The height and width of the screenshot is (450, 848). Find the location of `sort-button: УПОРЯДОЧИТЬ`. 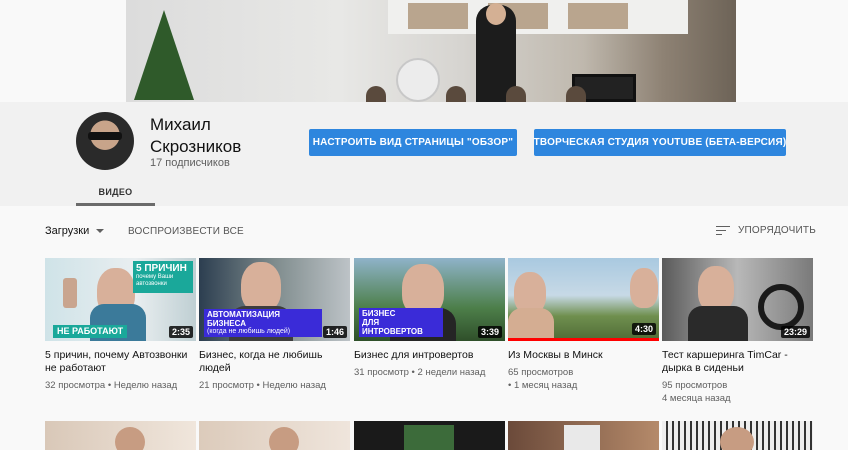

sort-button: УПОРЯДОЧИТЬ is located at coordinates (765, 230).